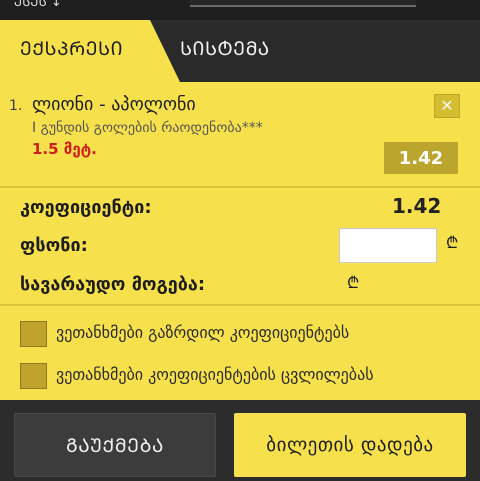  I want to click on tab-express-label: ᲔᲥᲡᲞᲠᲔᲡᲘ, so click(72, 49).